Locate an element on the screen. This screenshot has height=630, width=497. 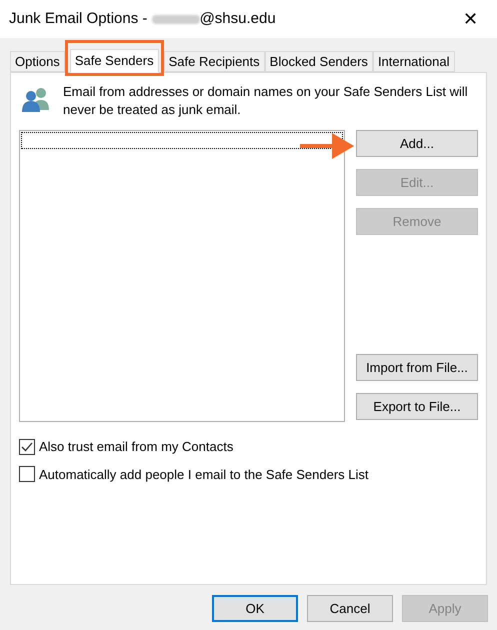
tab: Safe Recipients is located at coordinates (214, 61).